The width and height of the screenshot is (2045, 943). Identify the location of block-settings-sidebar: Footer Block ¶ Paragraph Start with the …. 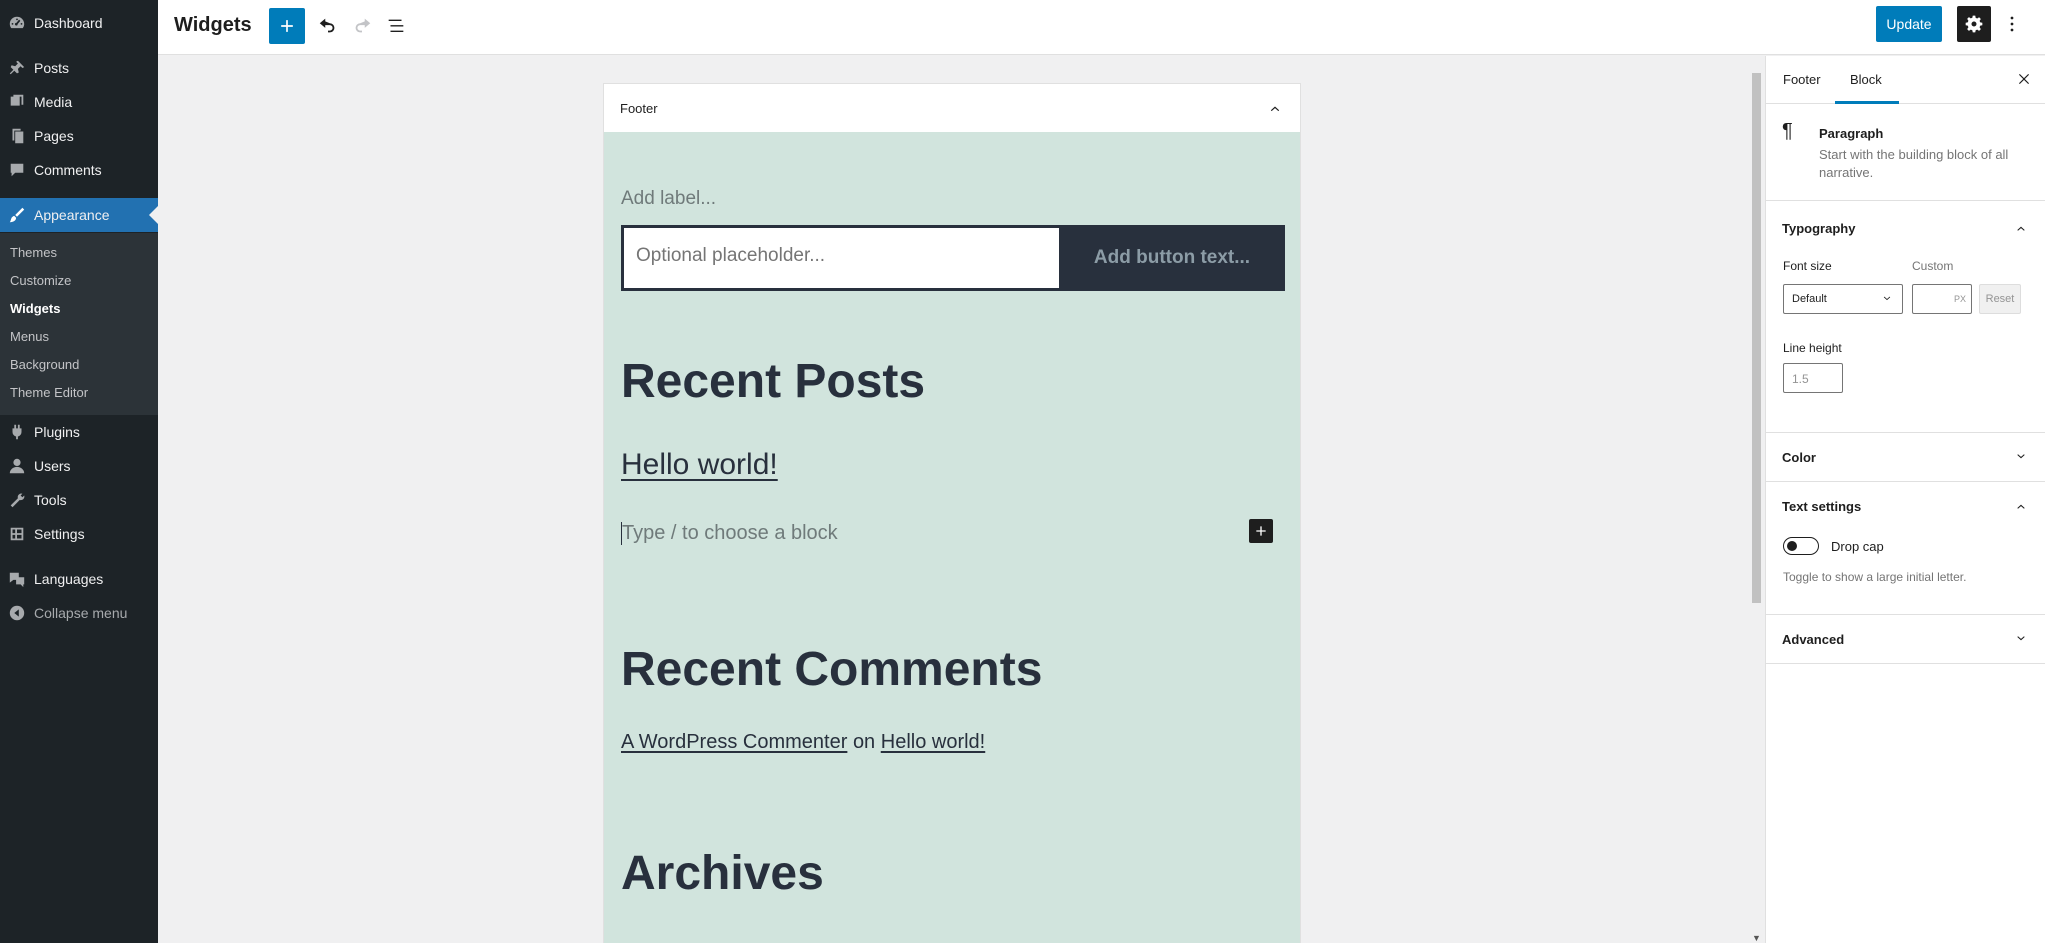
(1905, 499).